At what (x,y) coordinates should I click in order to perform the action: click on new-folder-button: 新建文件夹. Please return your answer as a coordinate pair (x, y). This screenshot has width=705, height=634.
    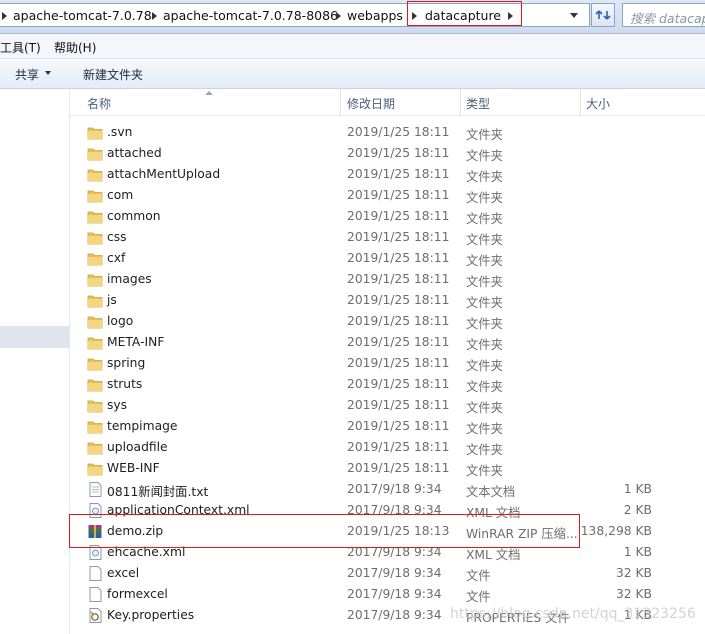
    Looking at the image, I should click on (113, 74).